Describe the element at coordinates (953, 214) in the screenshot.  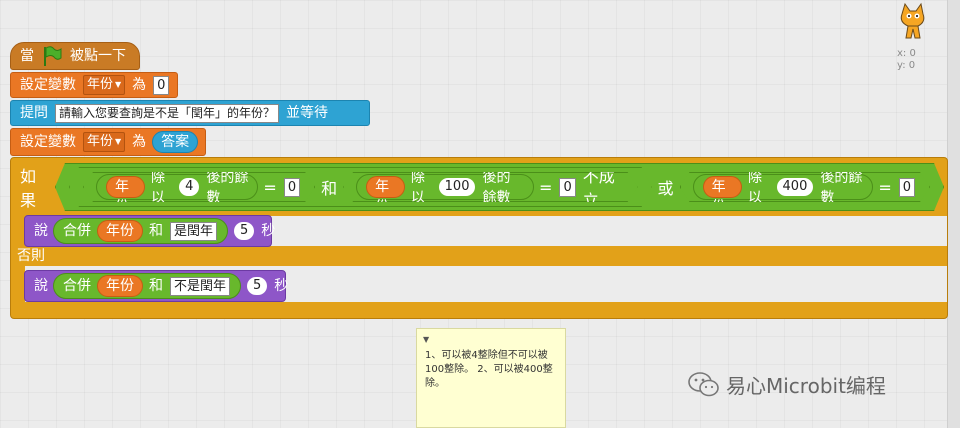
I see `vertical-scrollbar` at that location.